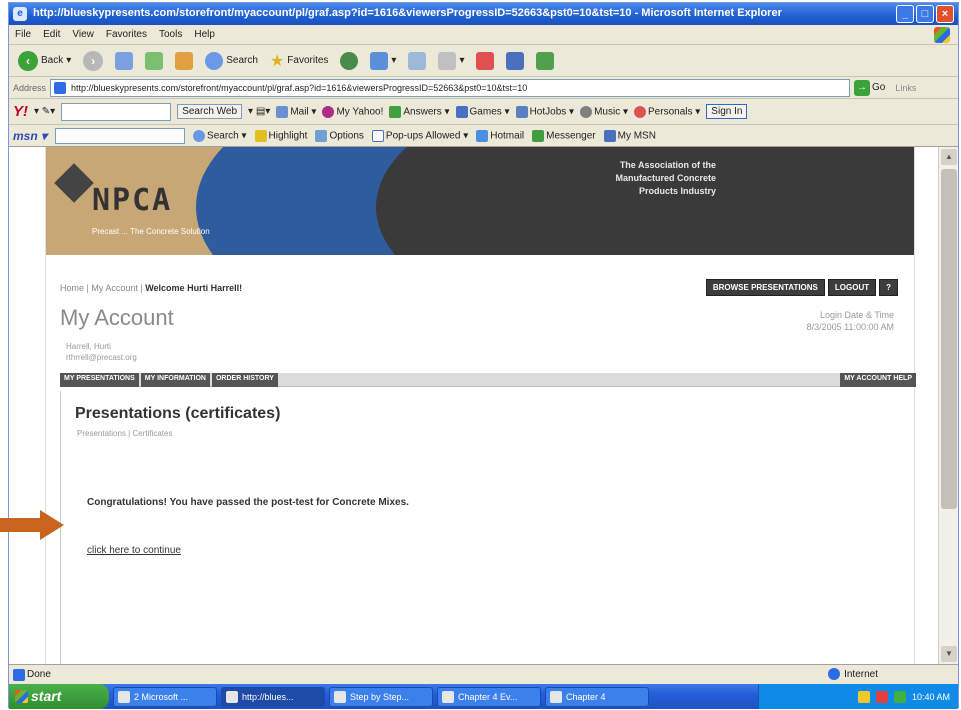 The width and height of the screenshot is (961, 710). Describe the element at coordinates (383, 61) in the screenshot. I see `history-button: ▾` at that location.